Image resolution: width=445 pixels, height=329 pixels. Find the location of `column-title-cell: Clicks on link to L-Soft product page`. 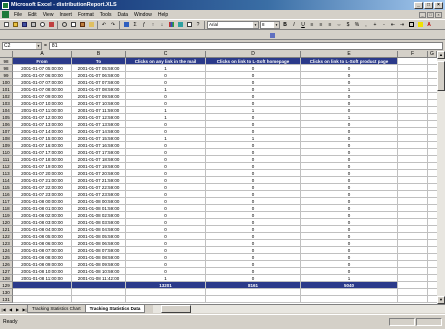

column-title-cell: Clicks on link to L-Soft product page is located at coordinates (349, 61).